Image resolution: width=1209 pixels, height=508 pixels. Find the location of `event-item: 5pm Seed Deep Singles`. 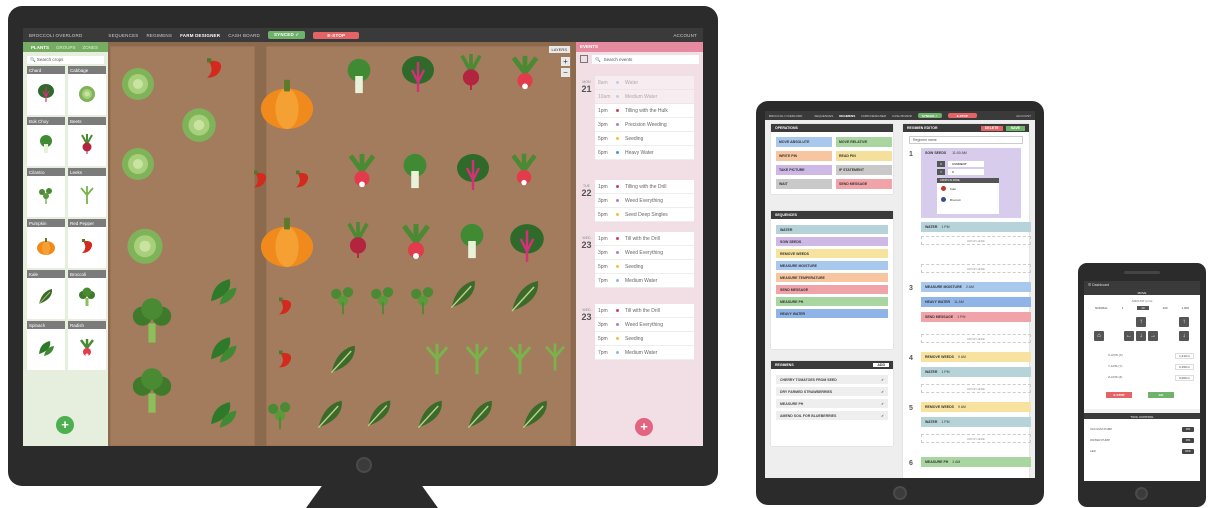

event-item: 5pm Seed Deep Singles is located at coordinates (644, 215).